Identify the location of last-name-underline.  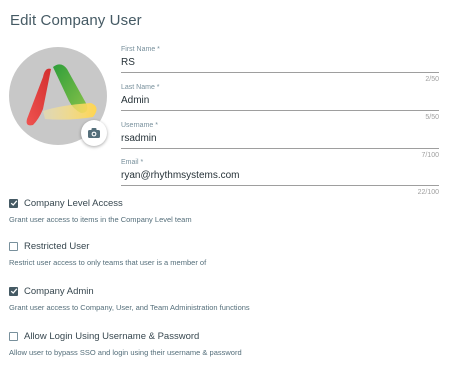
(280, 110).